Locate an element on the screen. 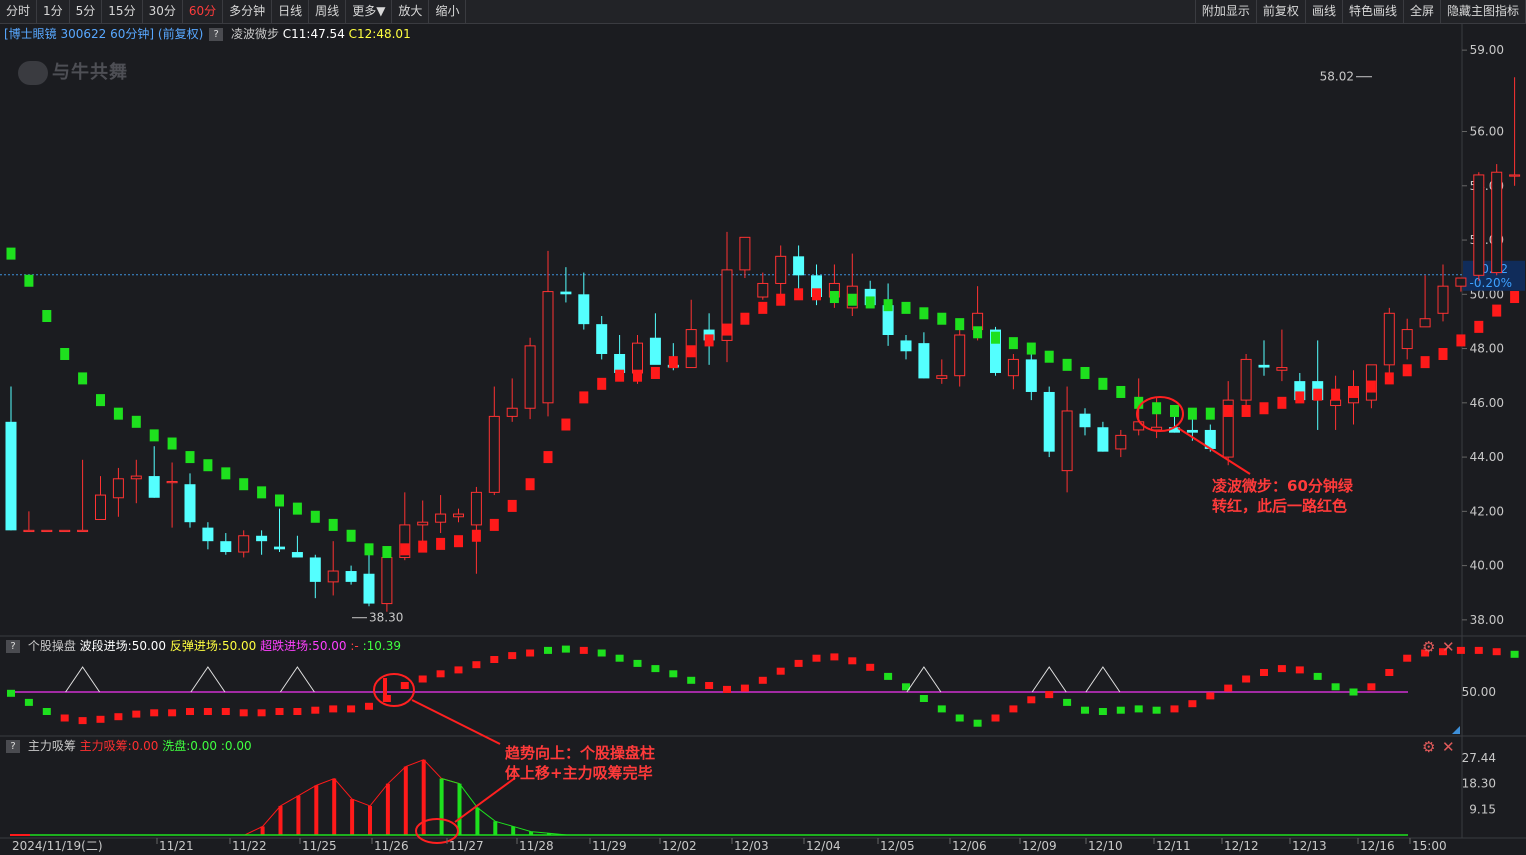  high-label: 58.02 is located at coordinates (1337, 77).